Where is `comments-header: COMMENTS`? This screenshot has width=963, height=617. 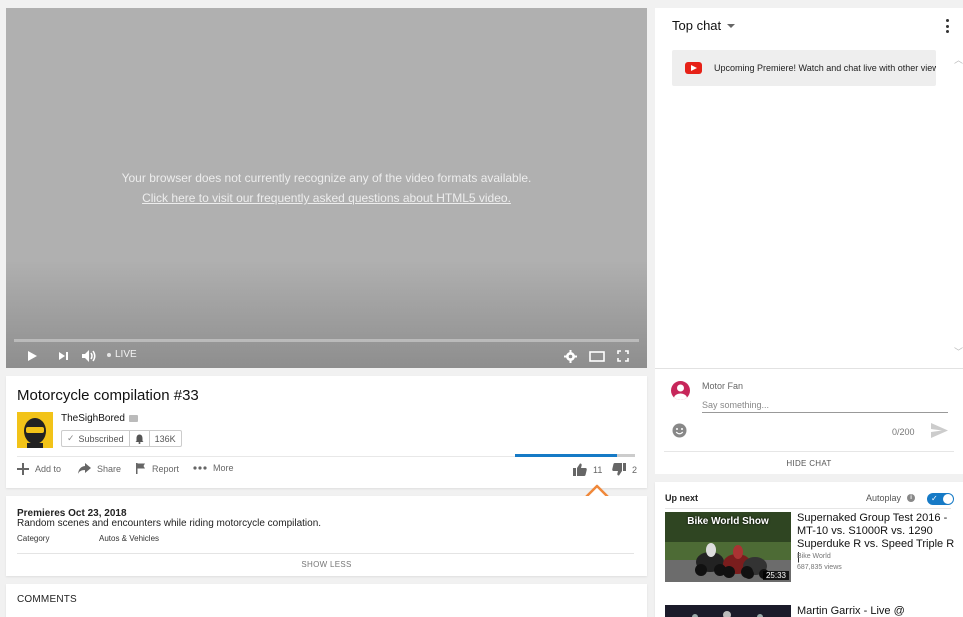
comments-header: COMMENTS is located at coordinates (47, 599).